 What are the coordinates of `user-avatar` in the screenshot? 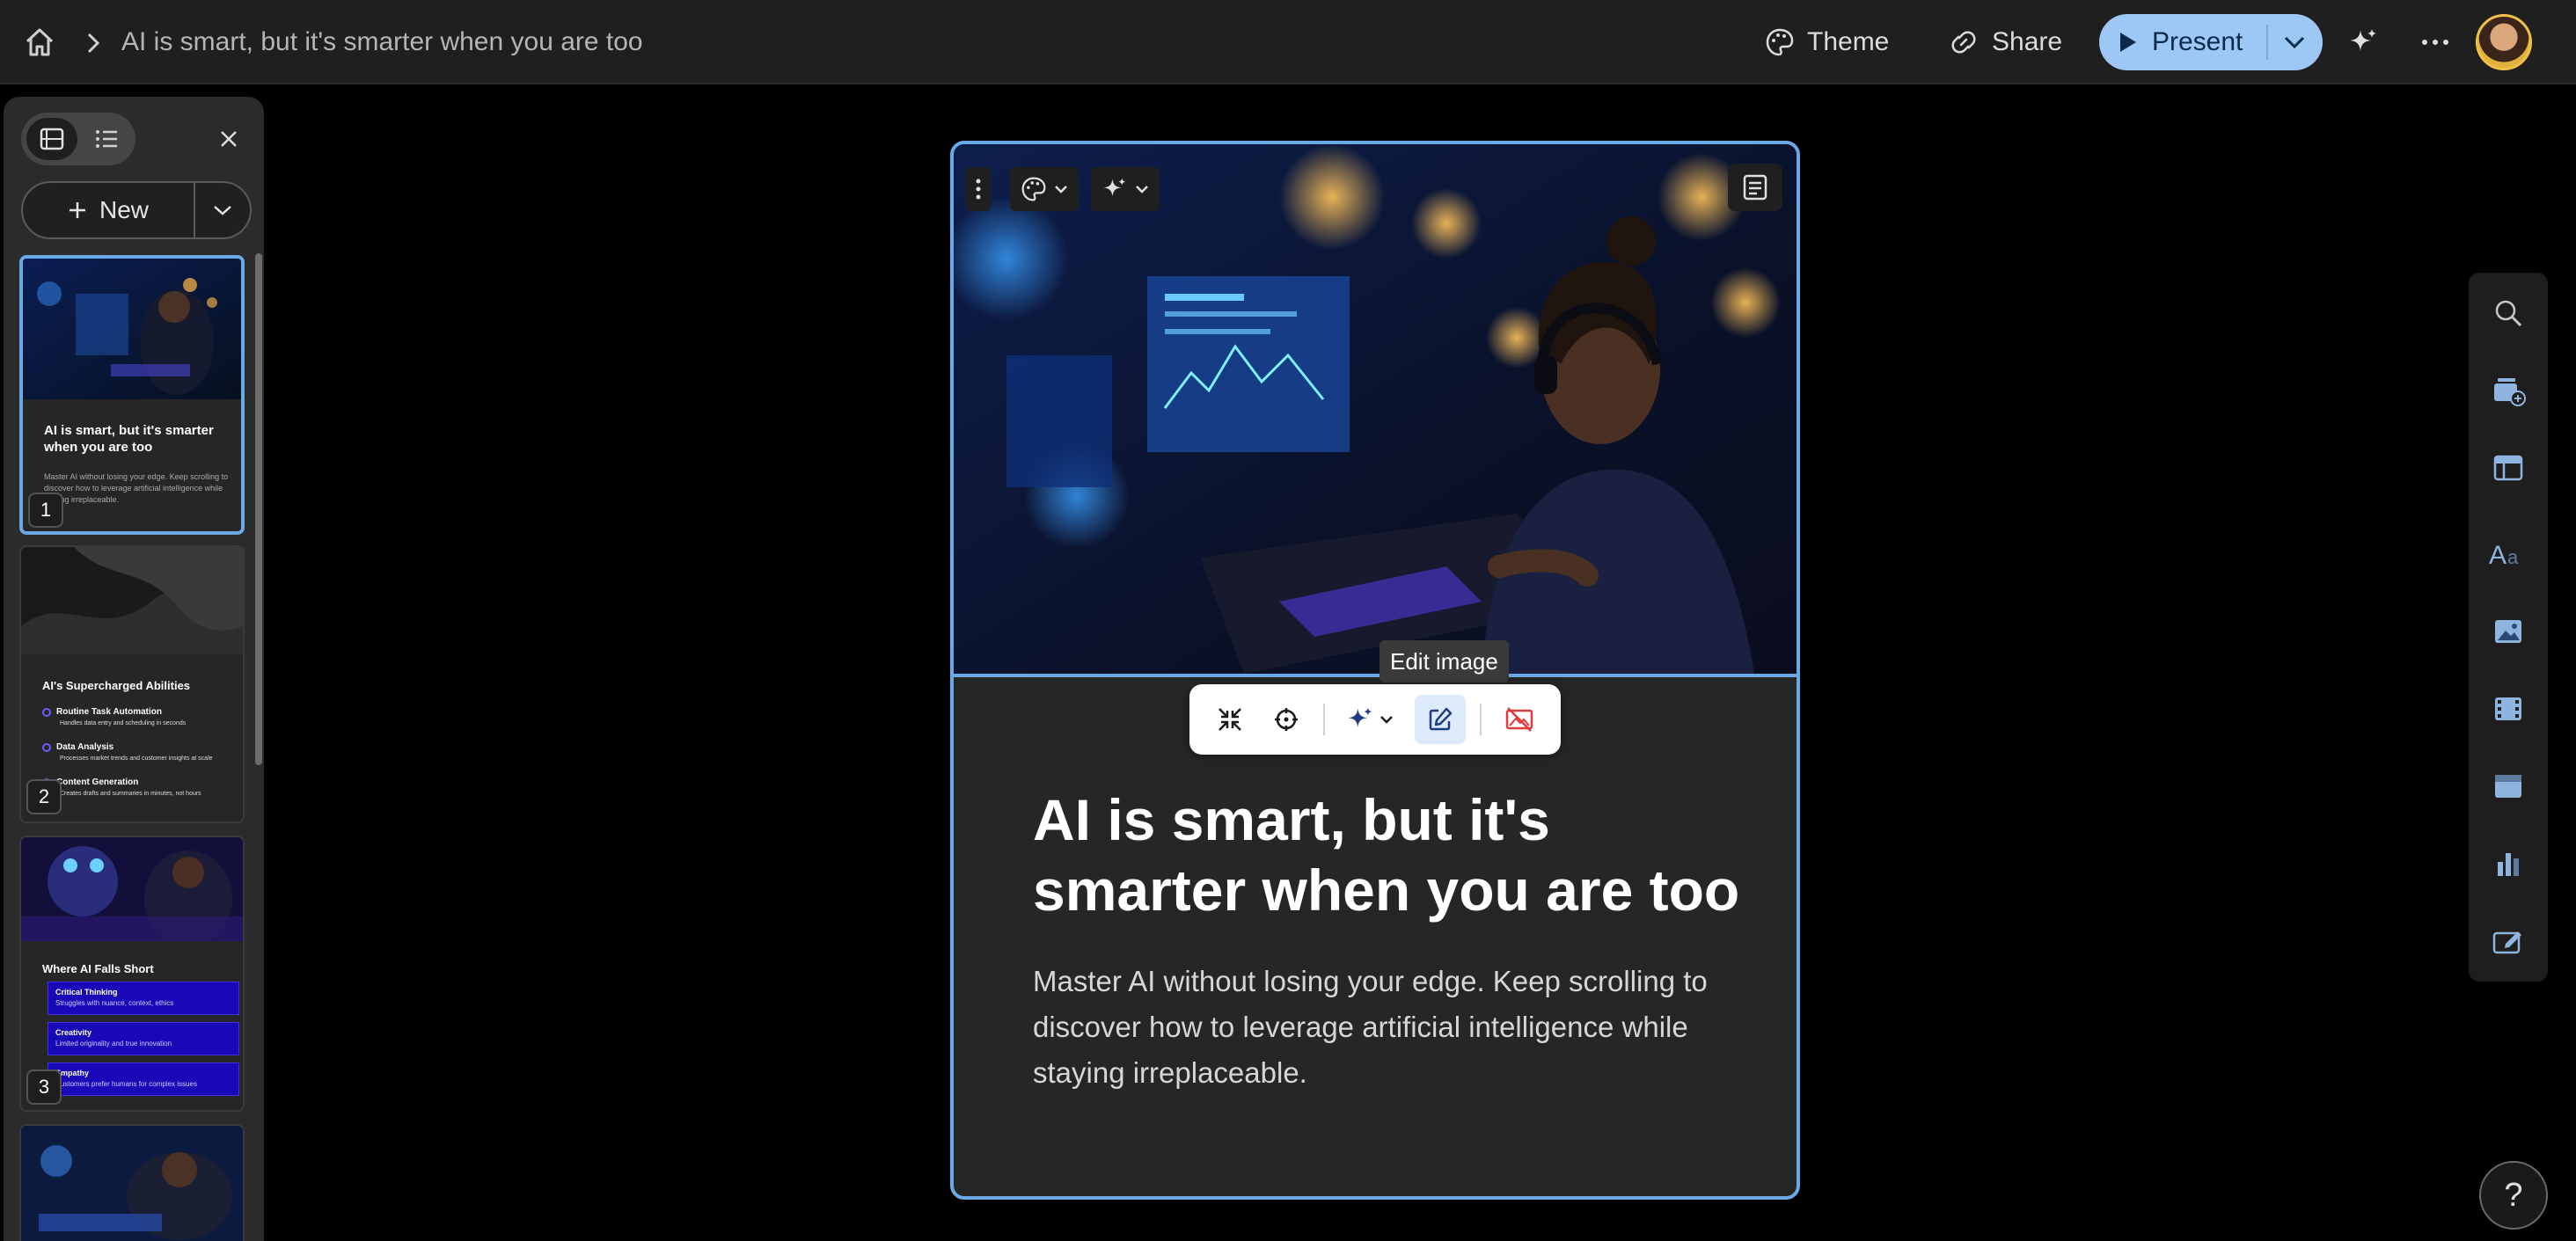 It's located at (2504, 42).